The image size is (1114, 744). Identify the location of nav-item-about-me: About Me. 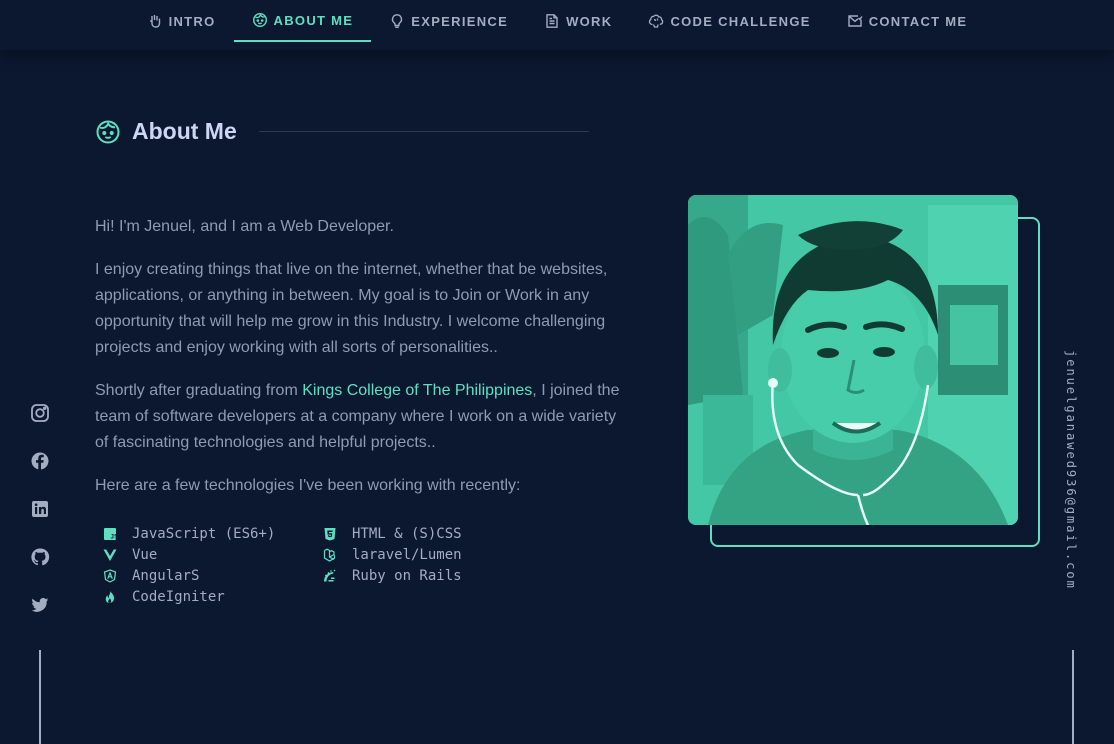
(302, 21).